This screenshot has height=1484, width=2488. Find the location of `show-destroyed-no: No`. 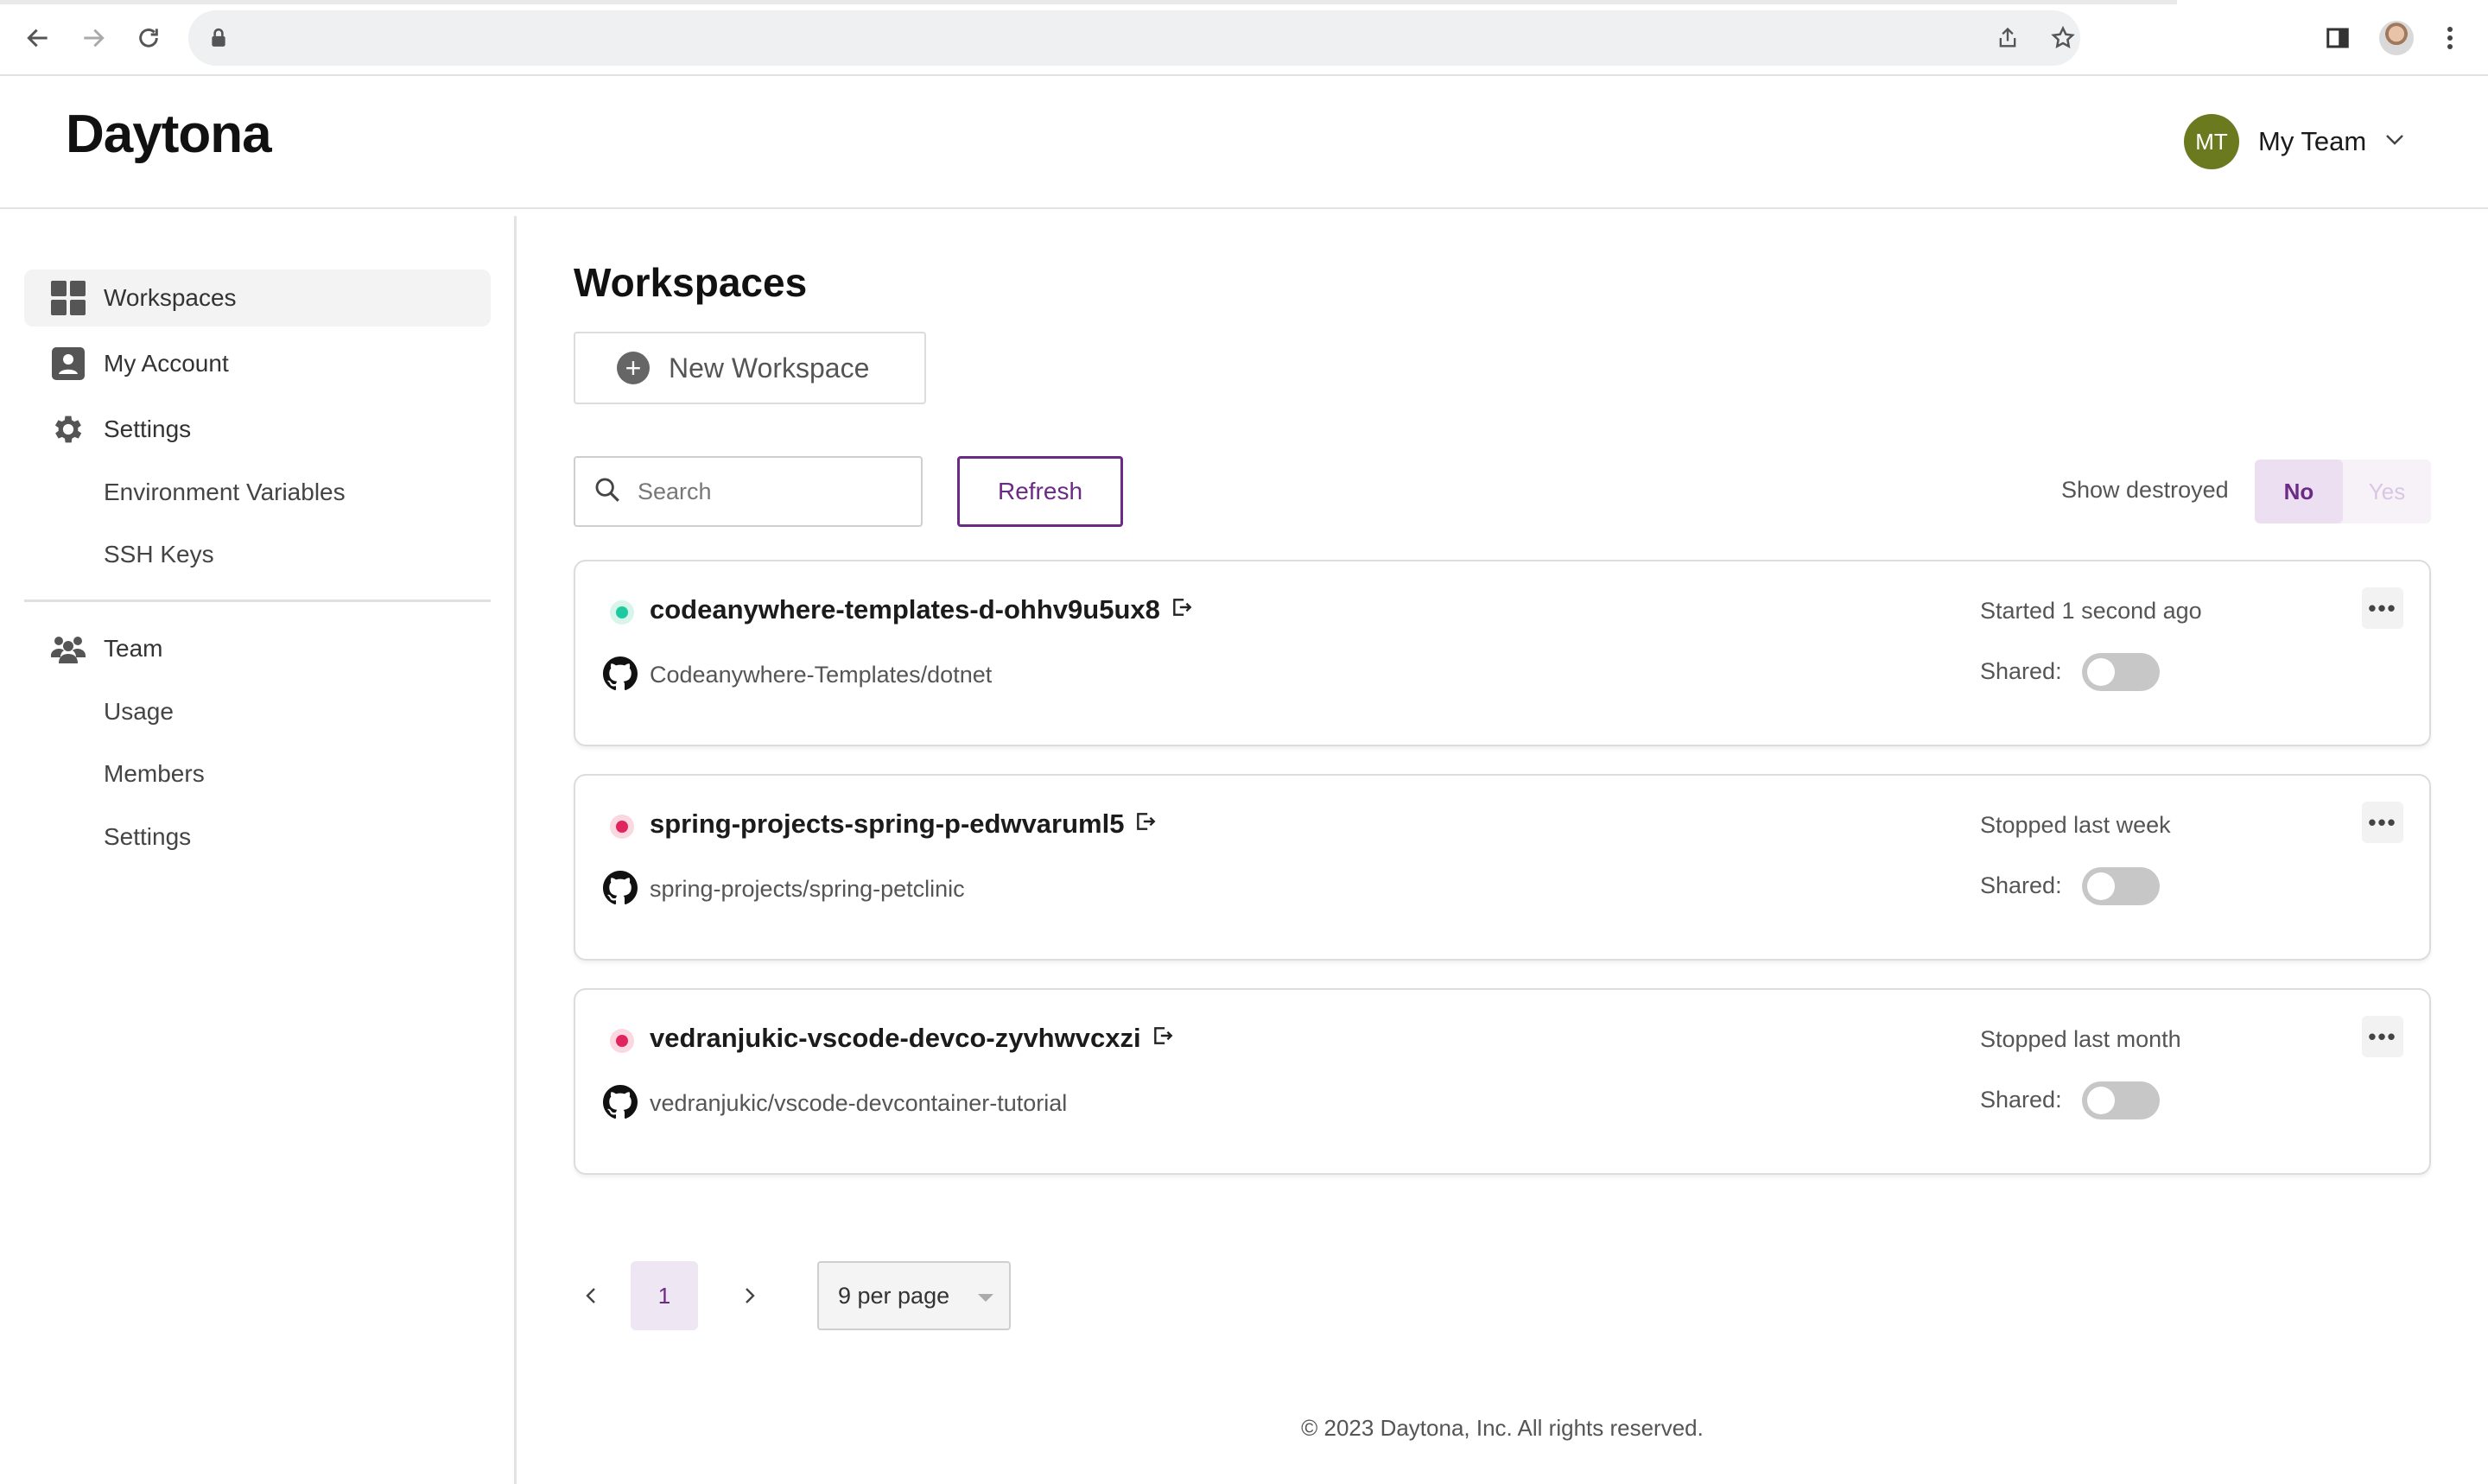

show-destroyed-no: No is located at coordinates (2299, 491).